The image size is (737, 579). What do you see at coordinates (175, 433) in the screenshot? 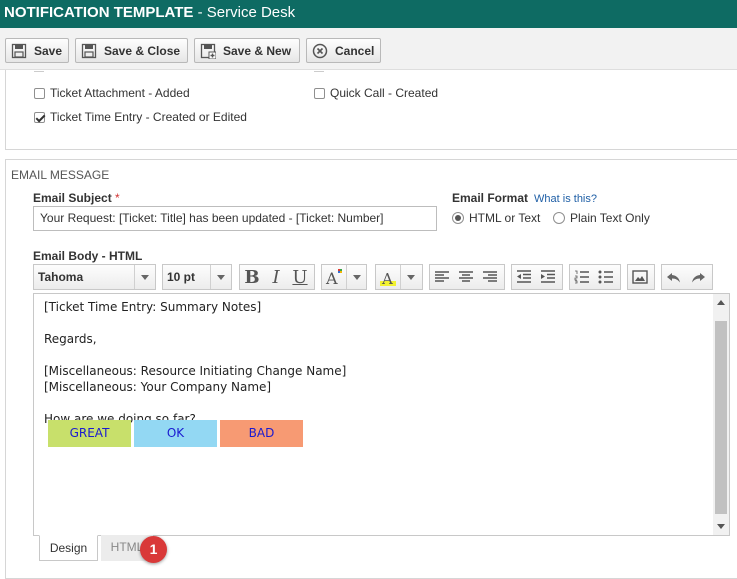
I see `ok-survey-button: OK` at bounding box center [175, 433].